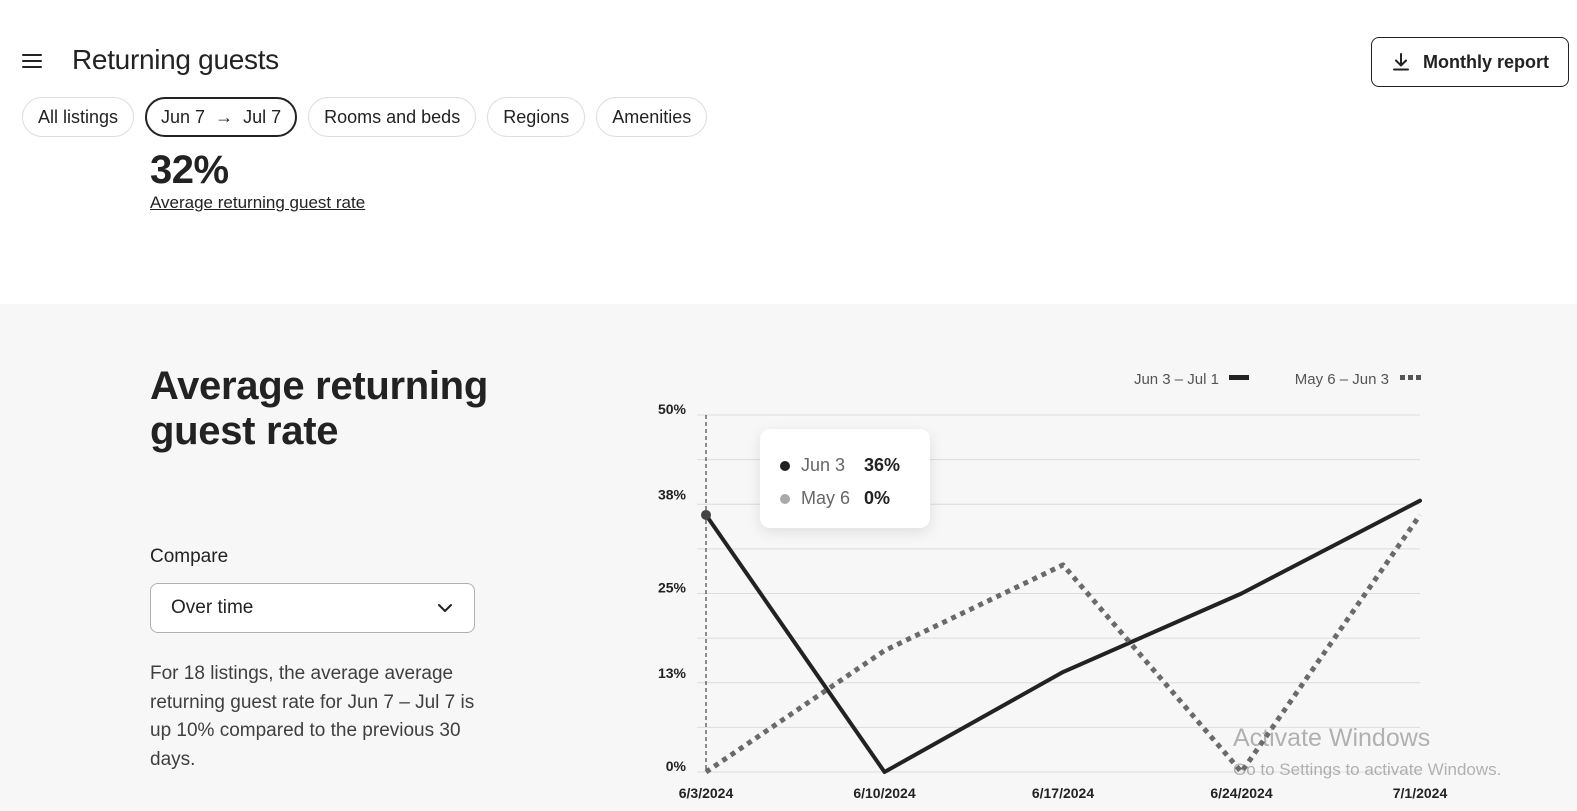 This screenshot has height=811, width=1577. What do you see at coordinates (672, 495) in the screenshot?
I see `y-tick-label: 38%` at bounding box center [672, 495].